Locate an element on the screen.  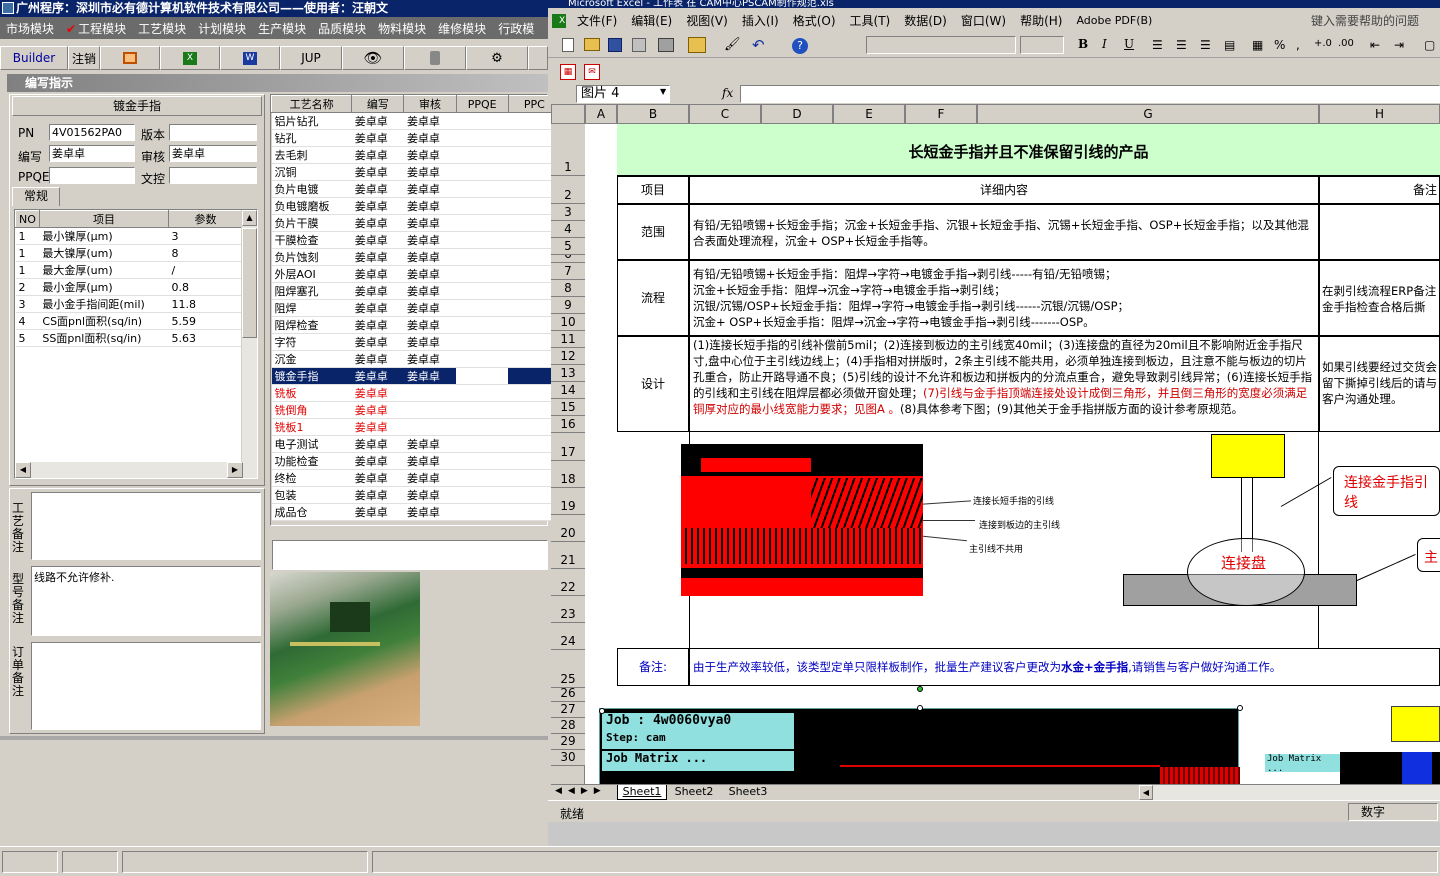
print-icon is located at coordinates (666, 45).